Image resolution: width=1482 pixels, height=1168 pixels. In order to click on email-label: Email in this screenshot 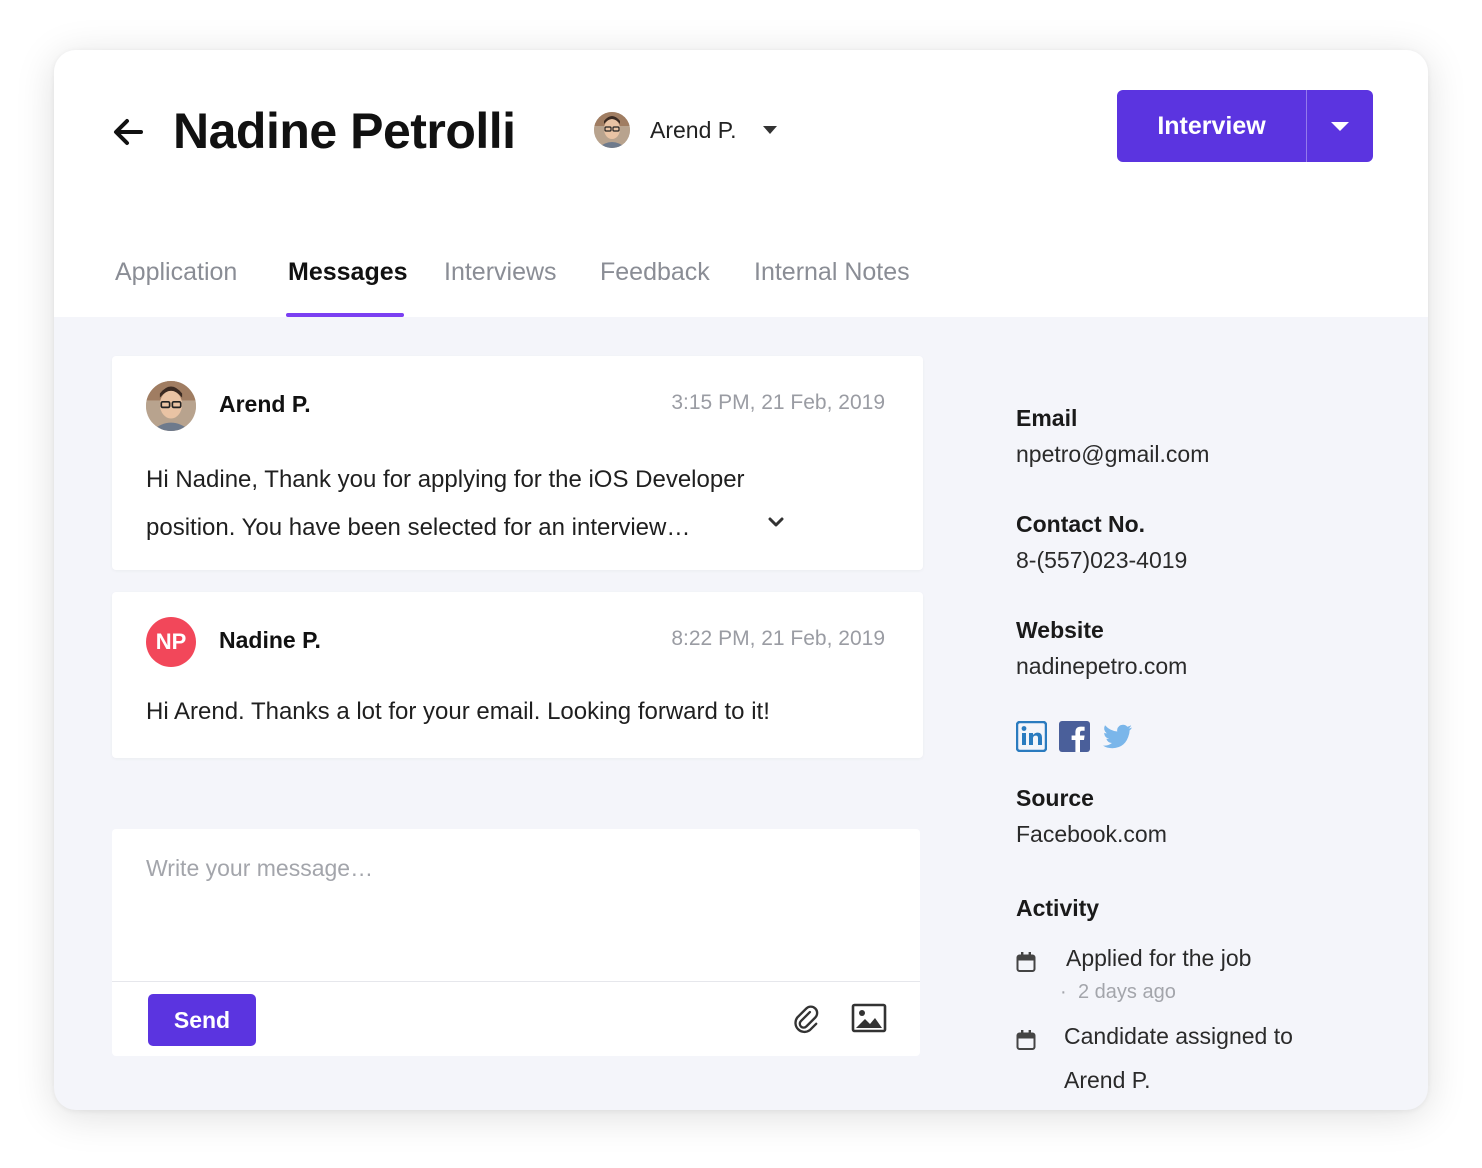, I will do `click(1047, 418)`.